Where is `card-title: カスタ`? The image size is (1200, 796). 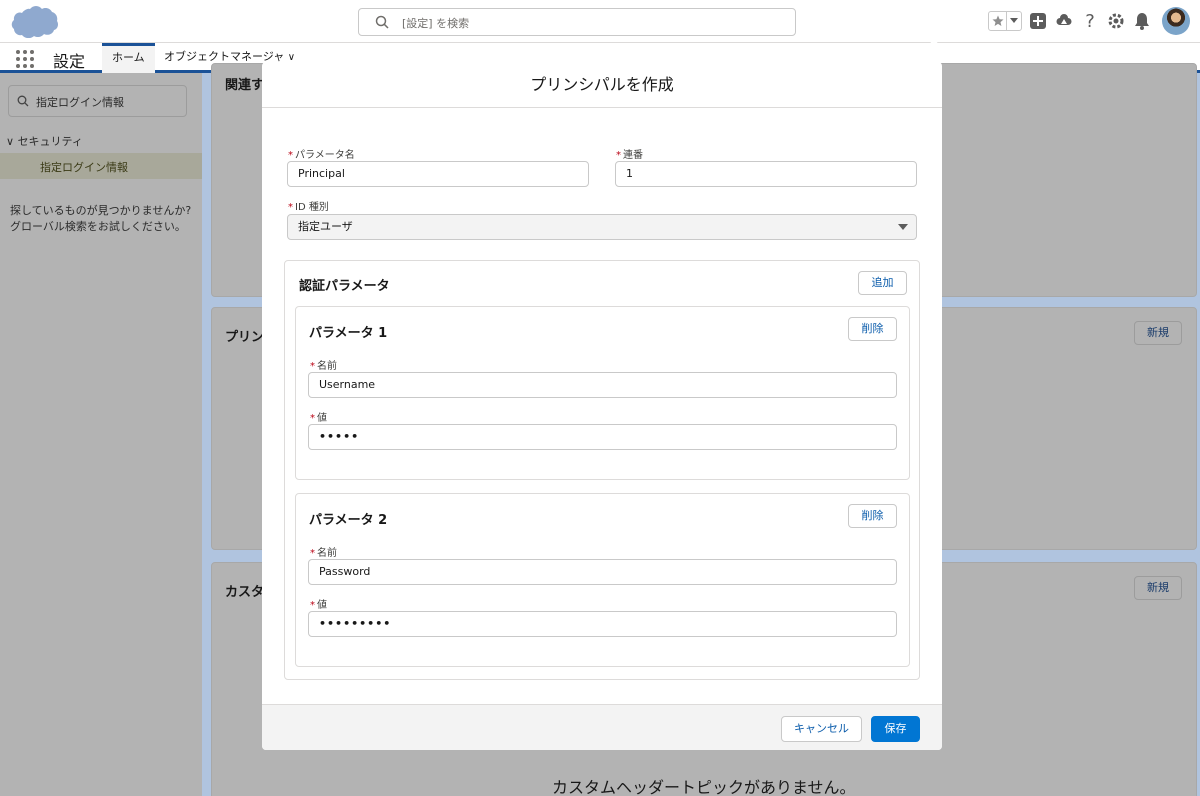 card-title: カスタ is located at coordinates (245, 592).